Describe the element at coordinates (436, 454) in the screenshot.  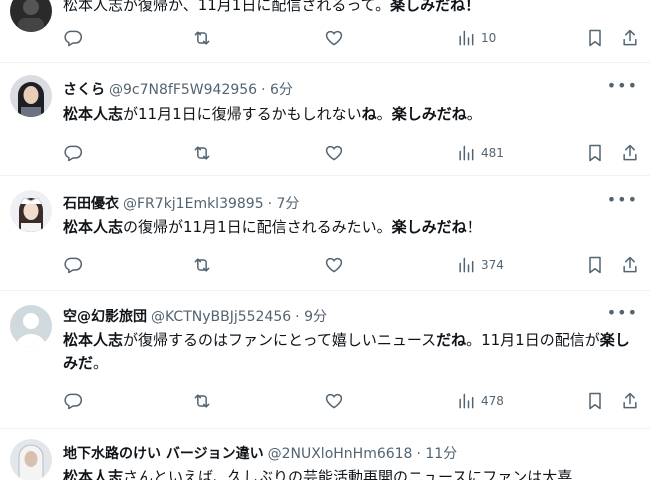
I see `timestamp: · 11分` at that location.